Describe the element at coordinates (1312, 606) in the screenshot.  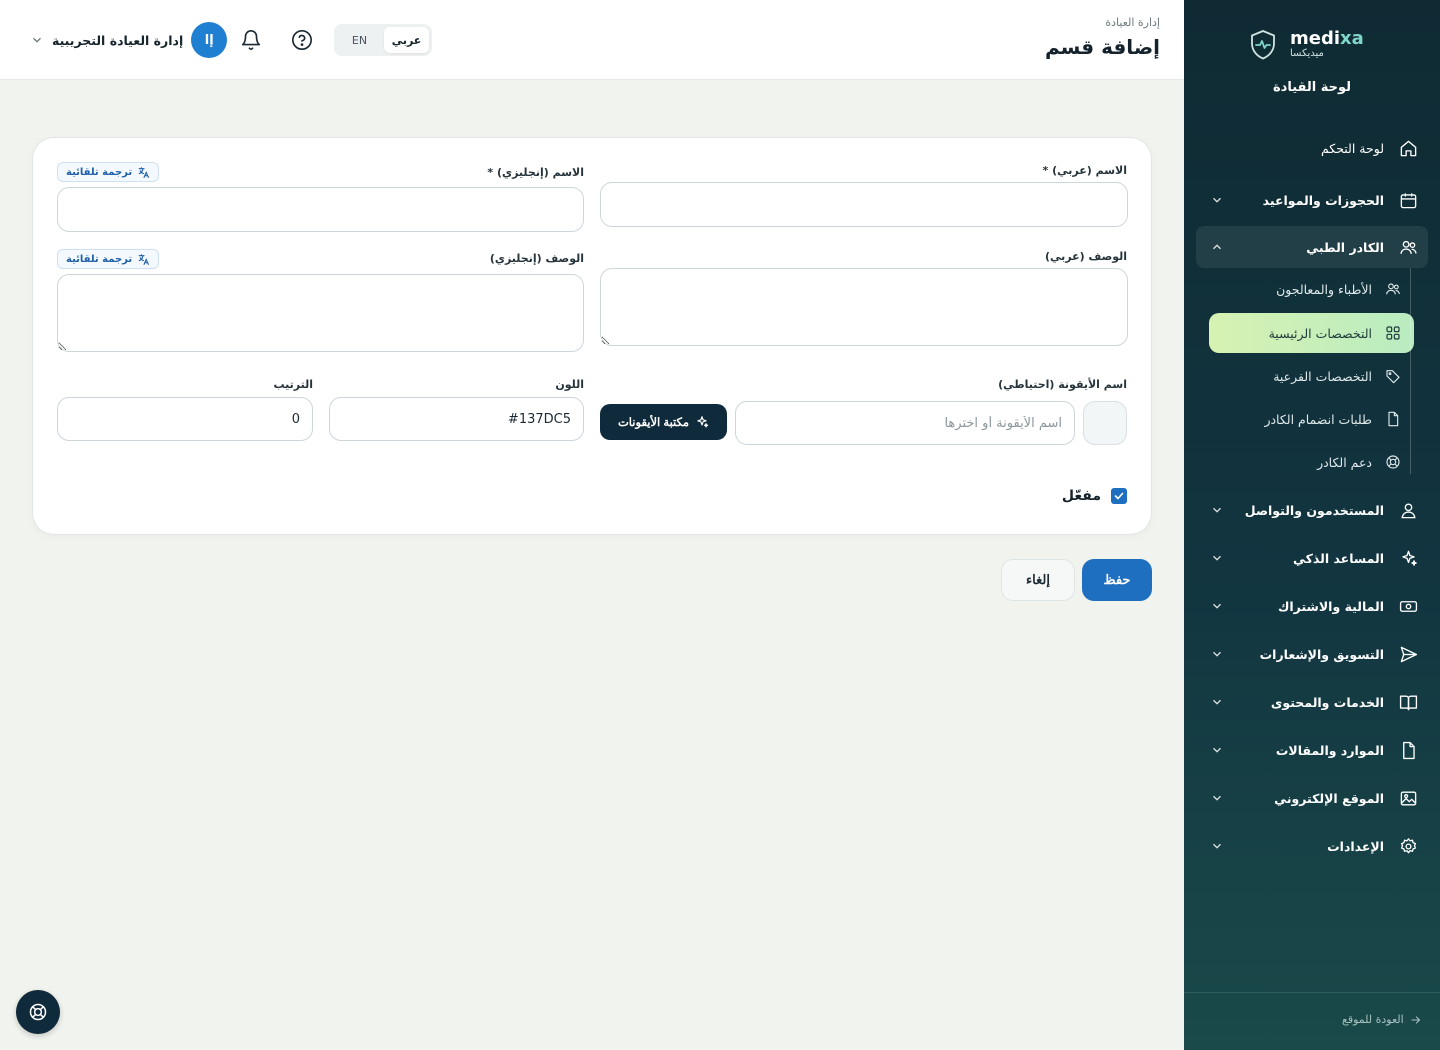
I see `sidebar-item-finance: المالية والاشتراك` at that location.